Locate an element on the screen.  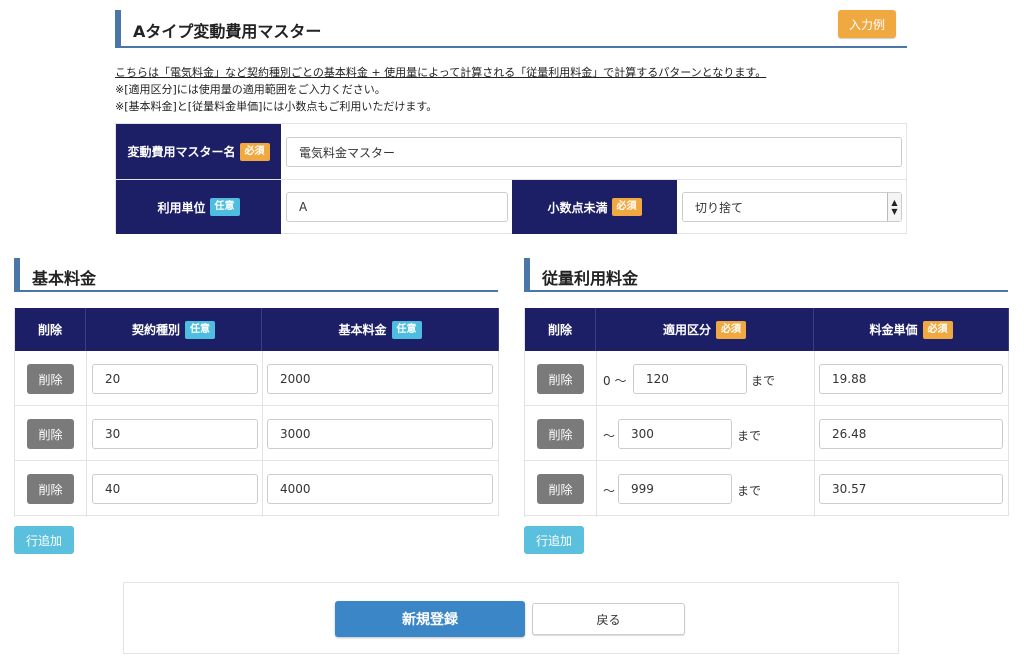
contract-input: 40 is located at coordinates (175, 489).